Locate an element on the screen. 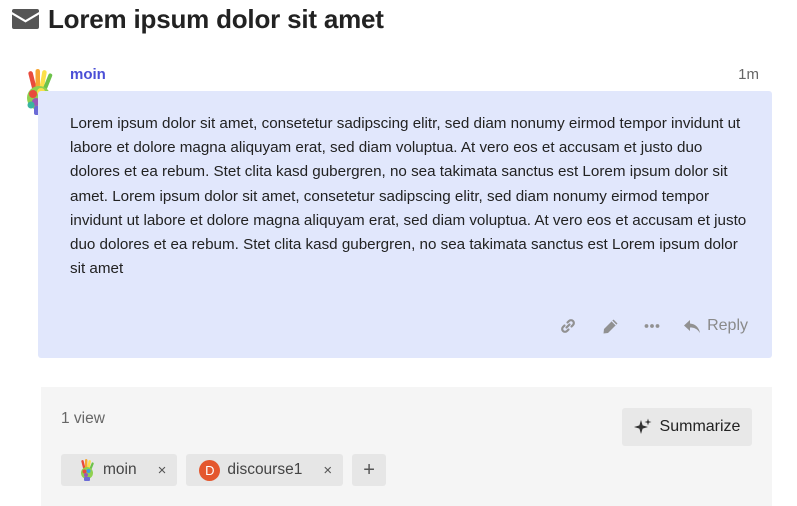 This screenshot has height=506, width=797. plus-icon: + is located at coordinates (369, 469).